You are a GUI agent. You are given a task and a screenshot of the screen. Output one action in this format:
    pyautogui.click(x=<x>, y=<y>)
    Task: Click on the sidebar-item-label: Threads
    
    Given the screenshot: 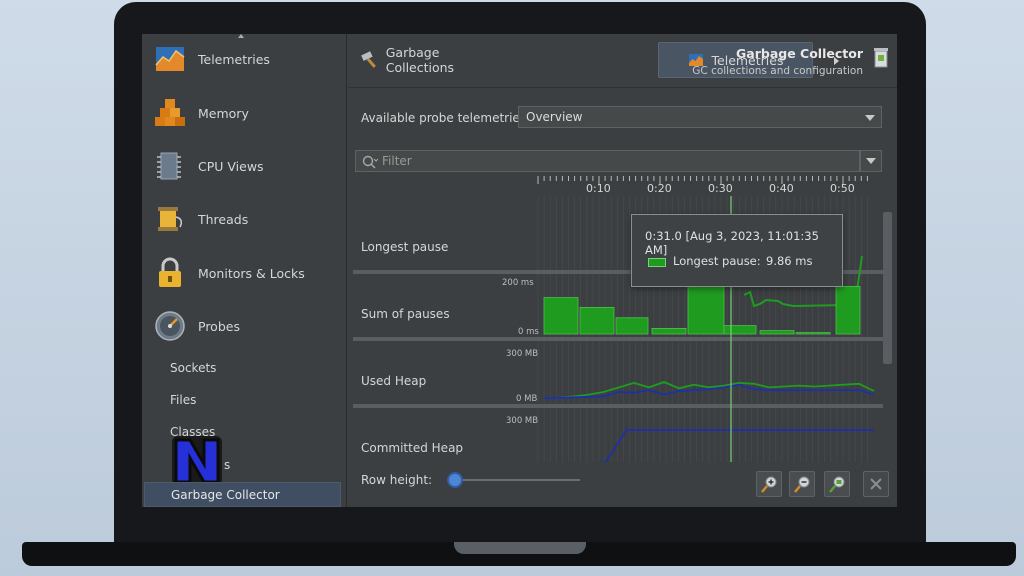 What is the action you would take?
    pyautogui.click(x=223, y=219)
    